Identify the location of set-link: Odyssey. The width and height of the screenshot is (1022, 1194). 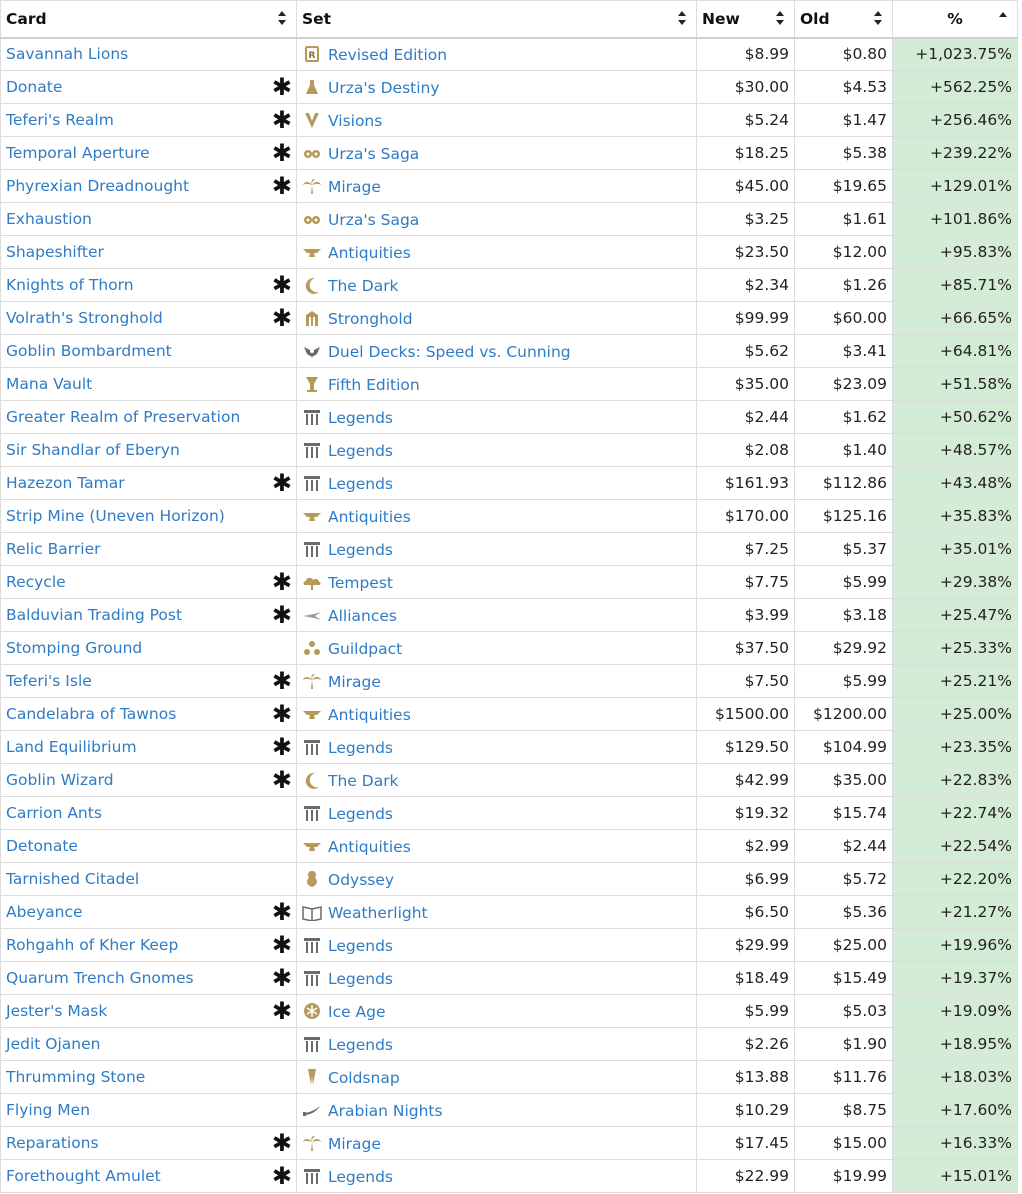
(361, 880).